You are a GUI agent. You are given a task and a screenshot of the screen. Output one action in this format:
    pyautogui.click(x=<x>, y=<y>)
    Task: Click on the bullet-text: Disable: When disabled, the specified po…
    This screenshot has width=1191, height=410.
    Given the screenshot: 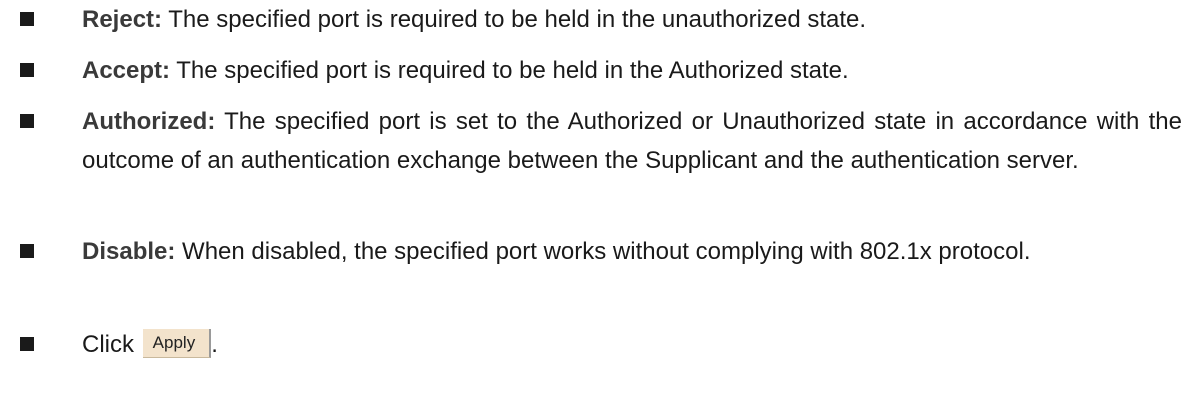 What is the action you would take?
    pyautogui.click(x=632, y=251)
    